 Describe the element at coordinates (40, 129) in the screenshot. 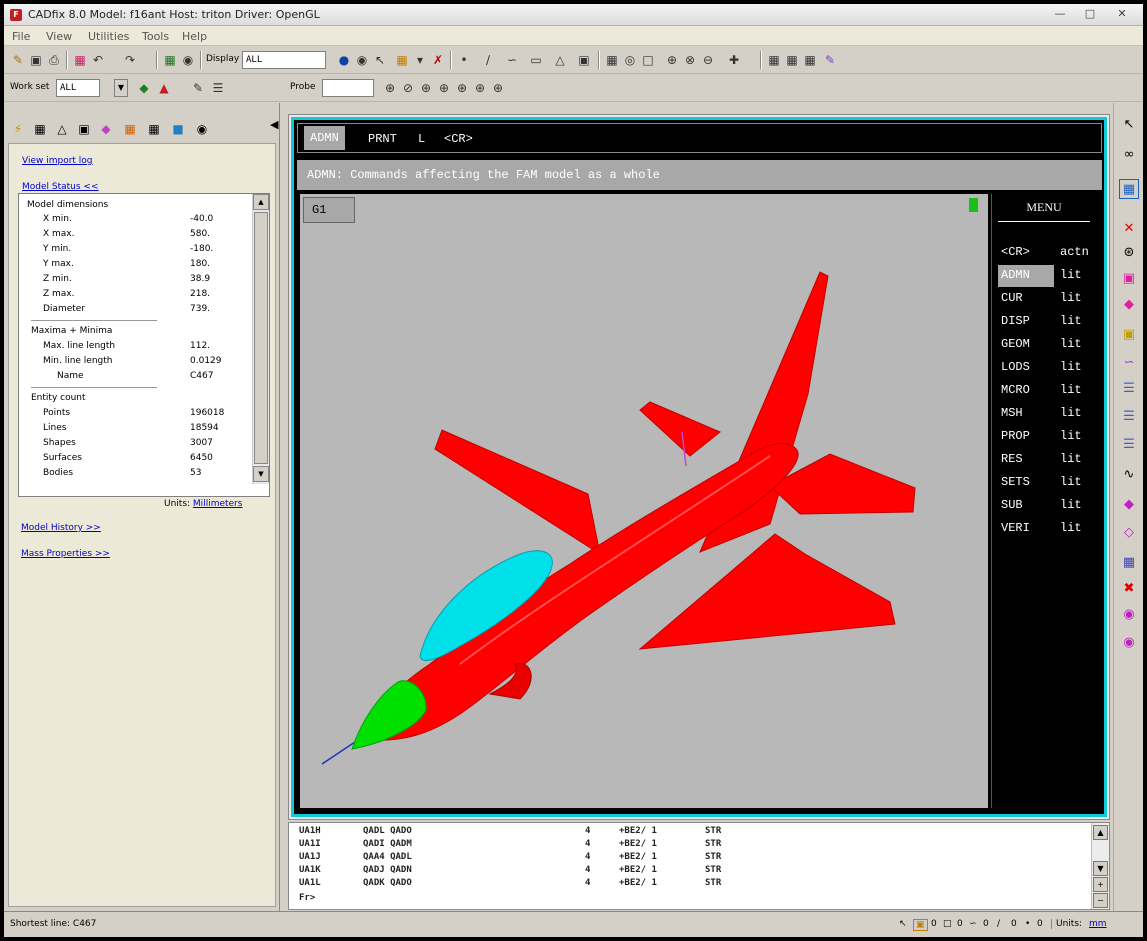

I see `tab-tree-icon: ▦` at that location.